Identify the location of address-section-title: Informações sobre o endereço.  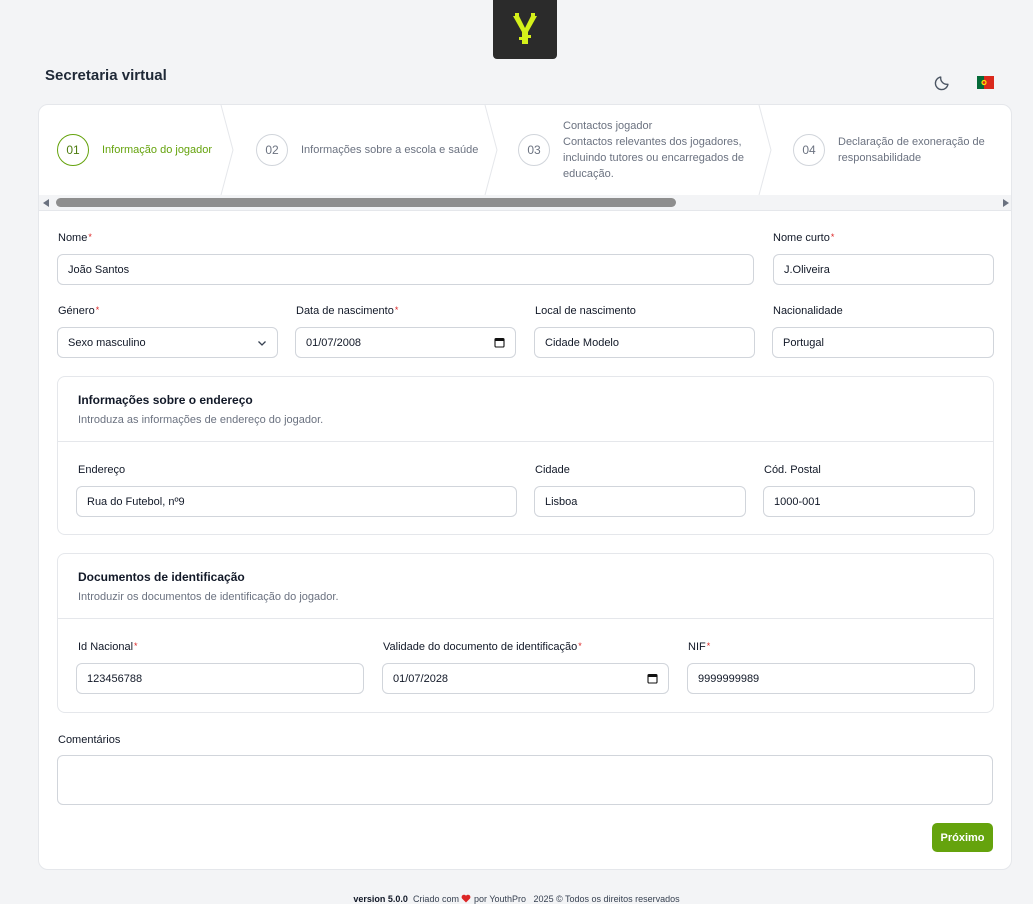
(165, 400).